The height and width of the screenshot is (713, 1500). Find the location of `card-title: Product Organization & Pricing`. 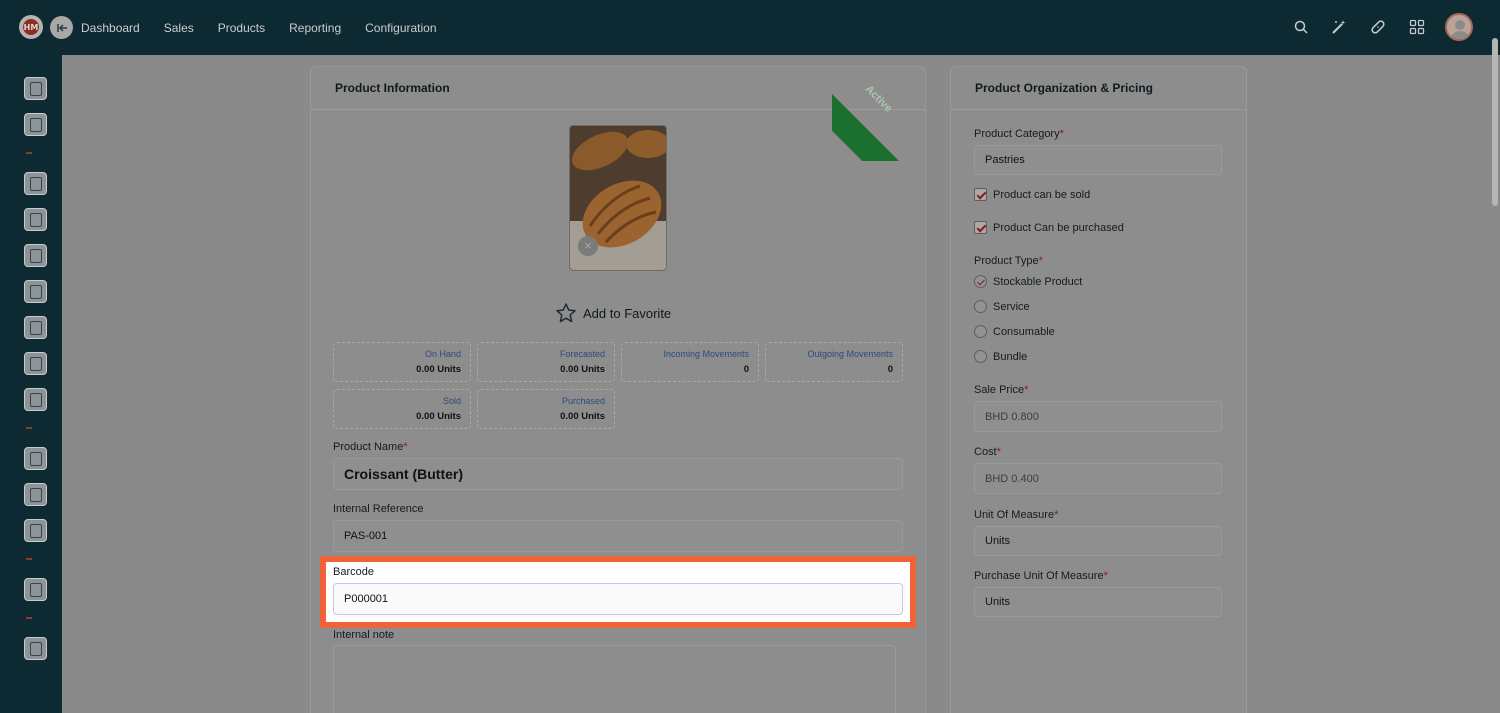

card-title: Product Organization & Pricing is located at coordinates (1064, 88).